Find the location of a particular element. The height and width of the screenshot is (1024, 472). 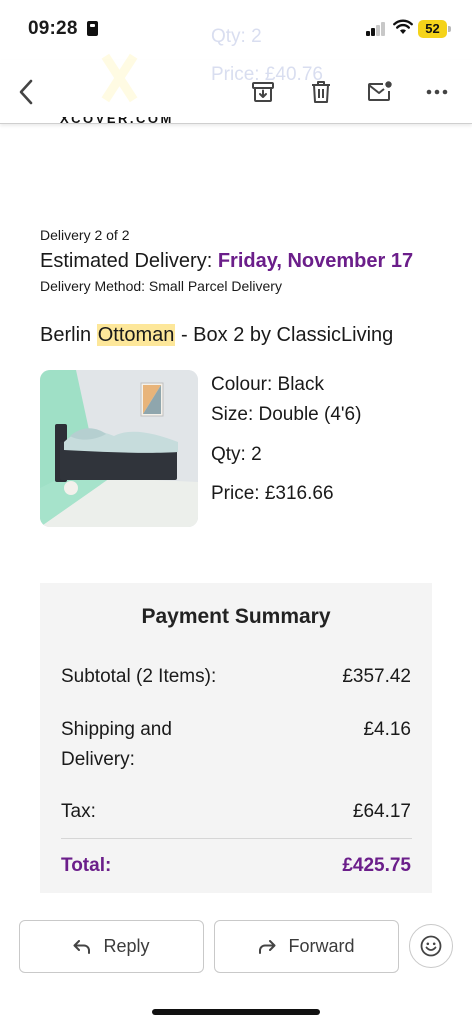

archive-icon is located at coordinates (263, 92).